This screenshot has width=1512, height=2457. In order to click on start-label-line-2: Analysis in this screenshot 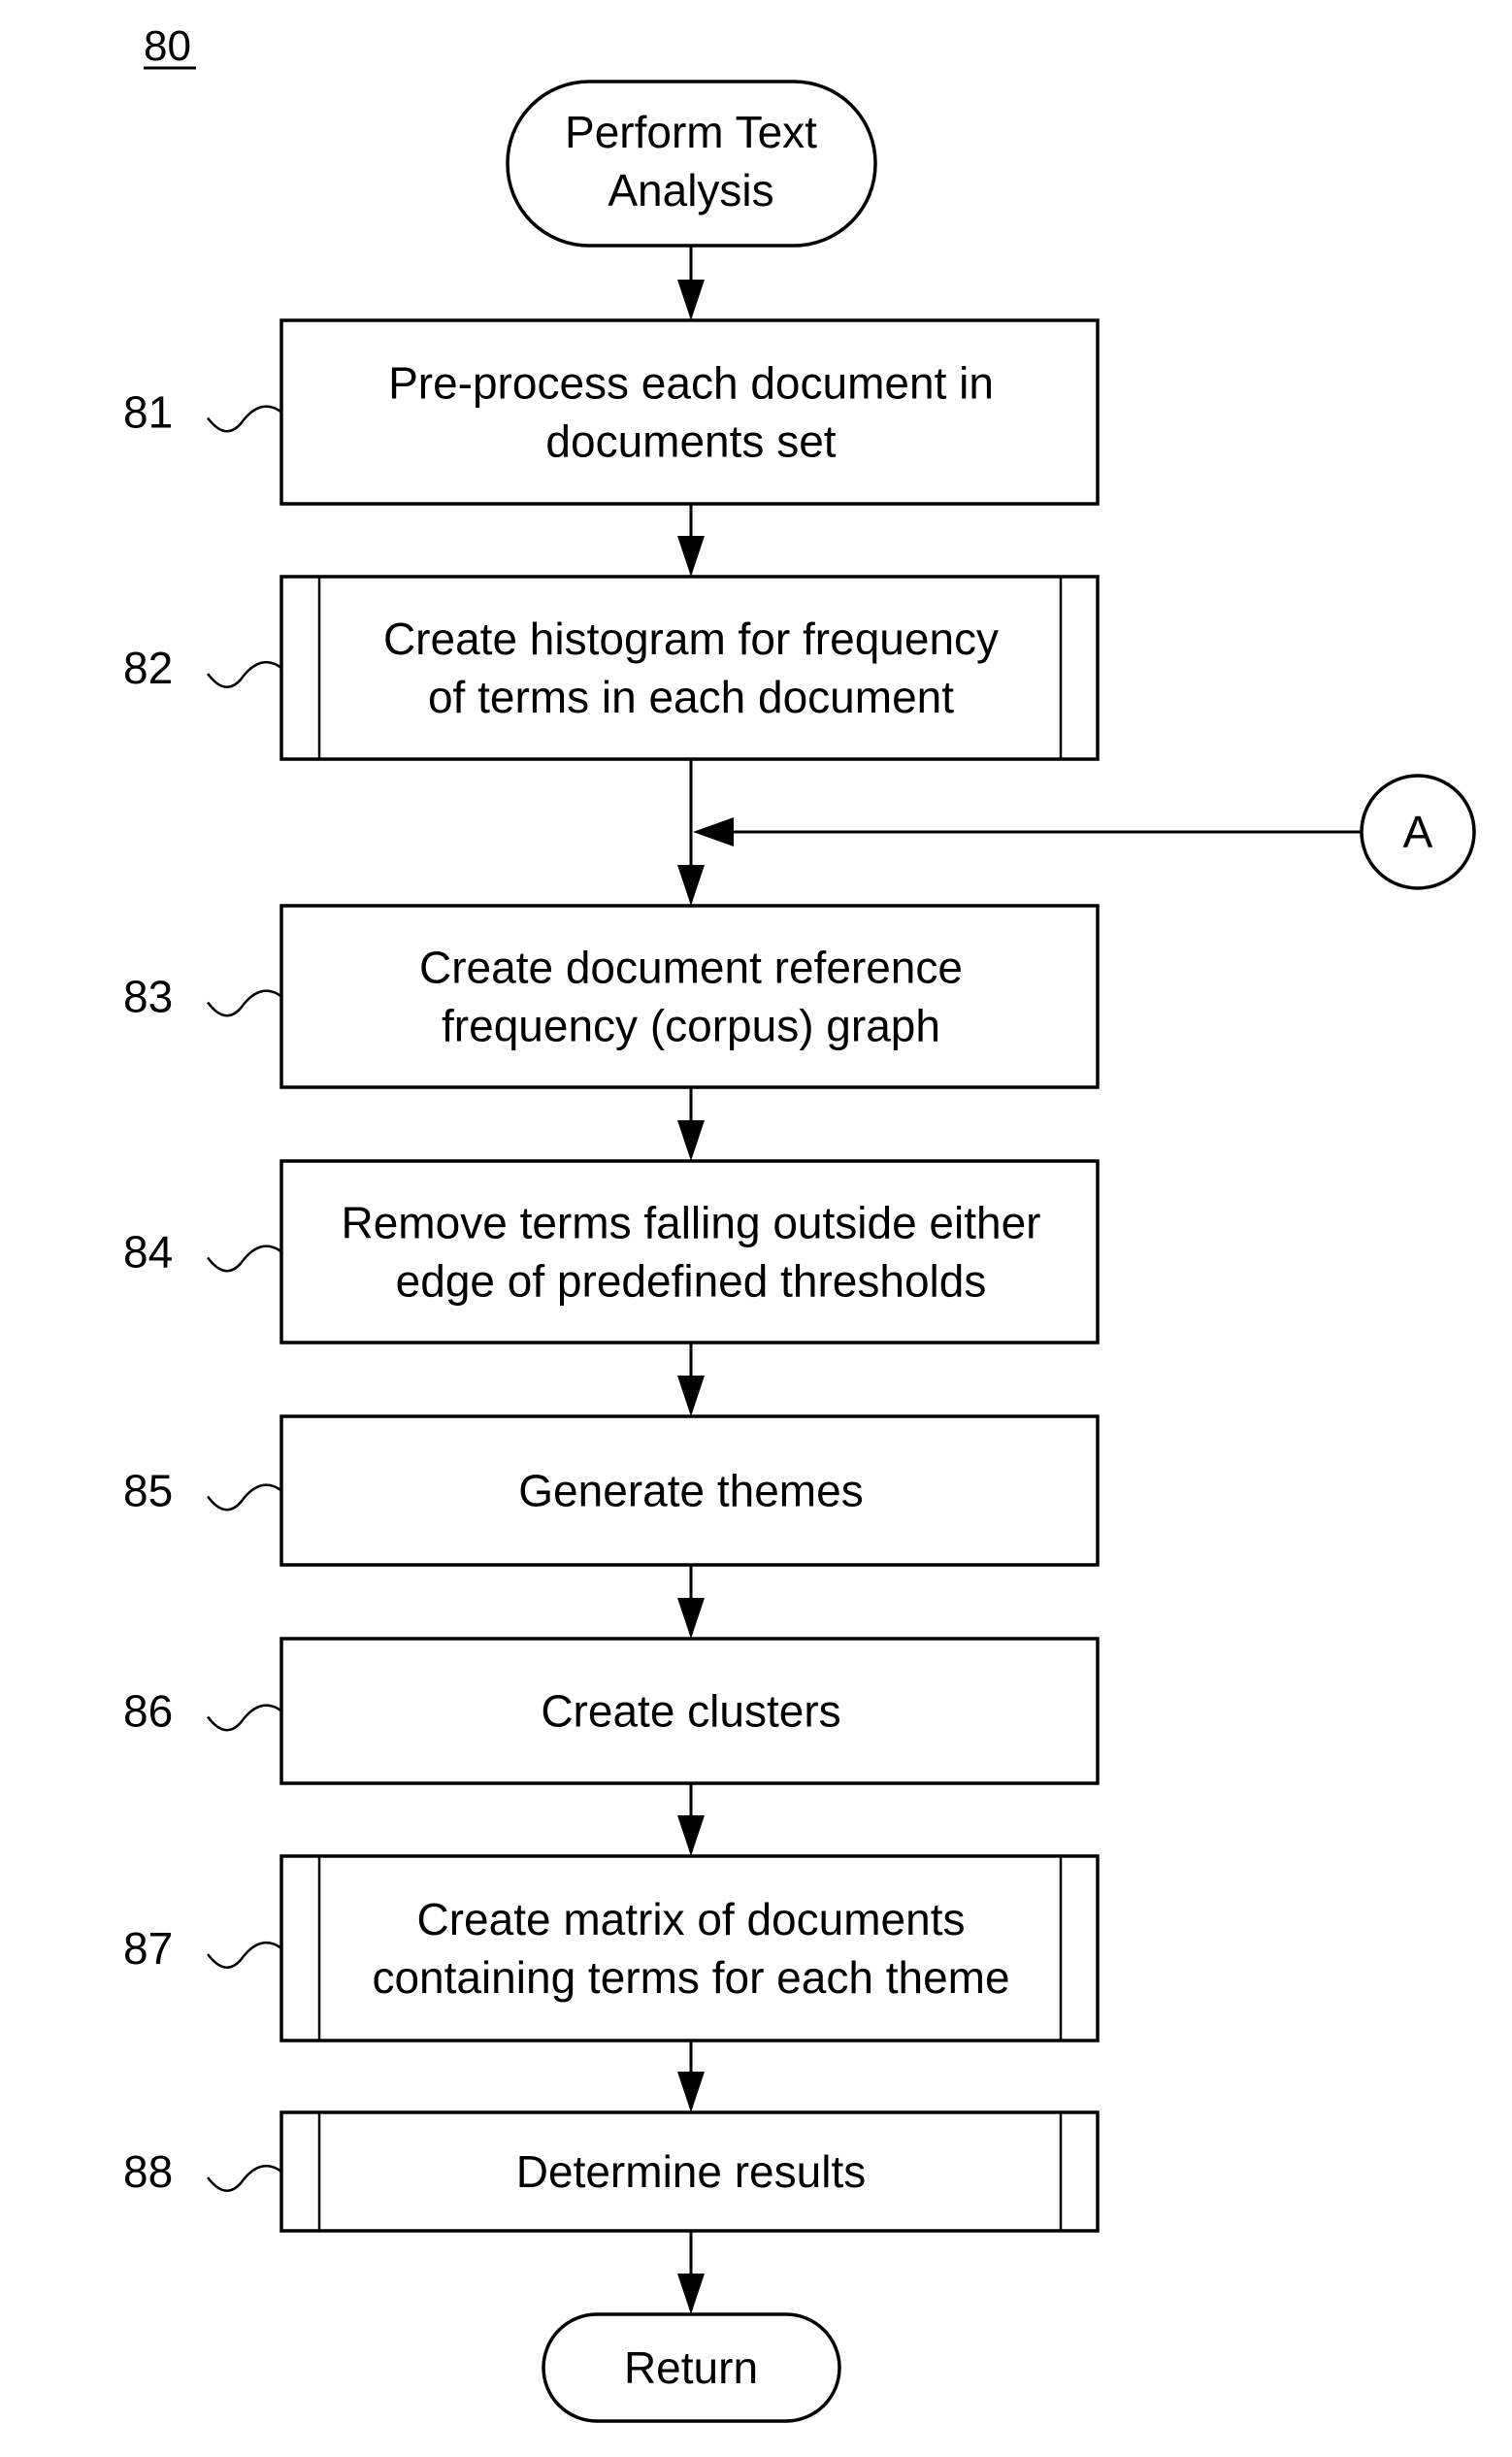, I will do `click(690, 191)`.